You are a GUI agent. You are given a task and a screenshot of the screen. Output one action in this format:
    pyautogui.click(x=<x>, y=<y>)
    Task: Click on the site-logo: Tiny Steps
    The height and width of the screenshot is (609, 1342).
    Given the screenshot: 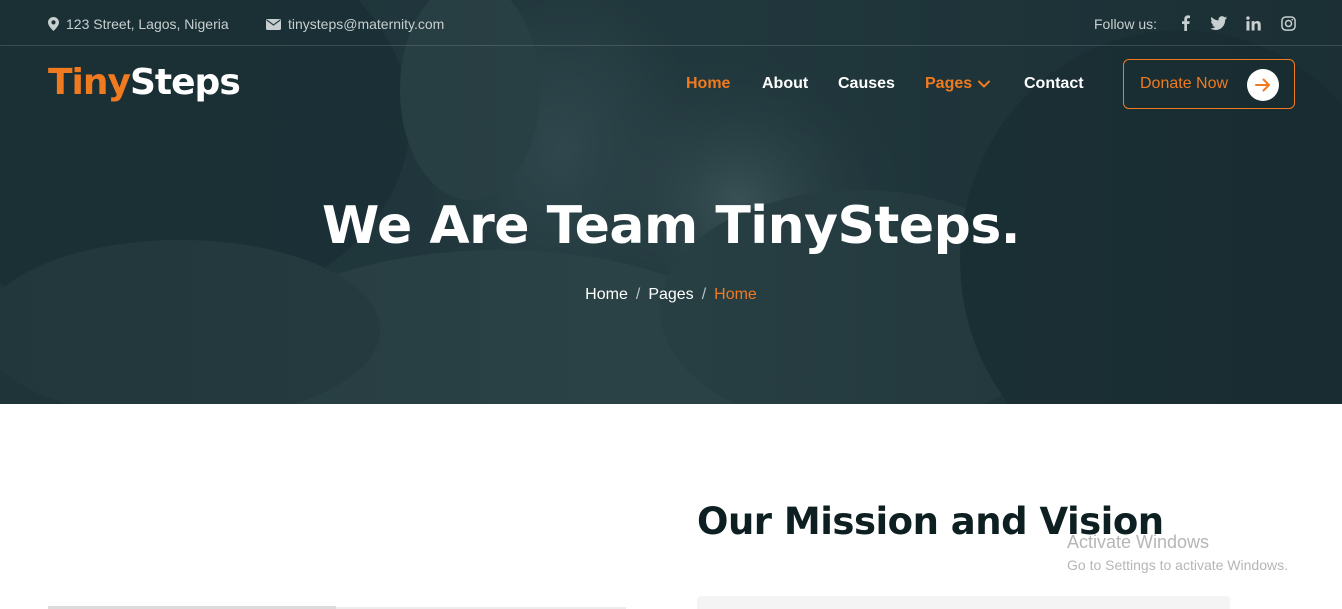 What is the action you would take?
    pyautogui.click(x=144, y=84)
    